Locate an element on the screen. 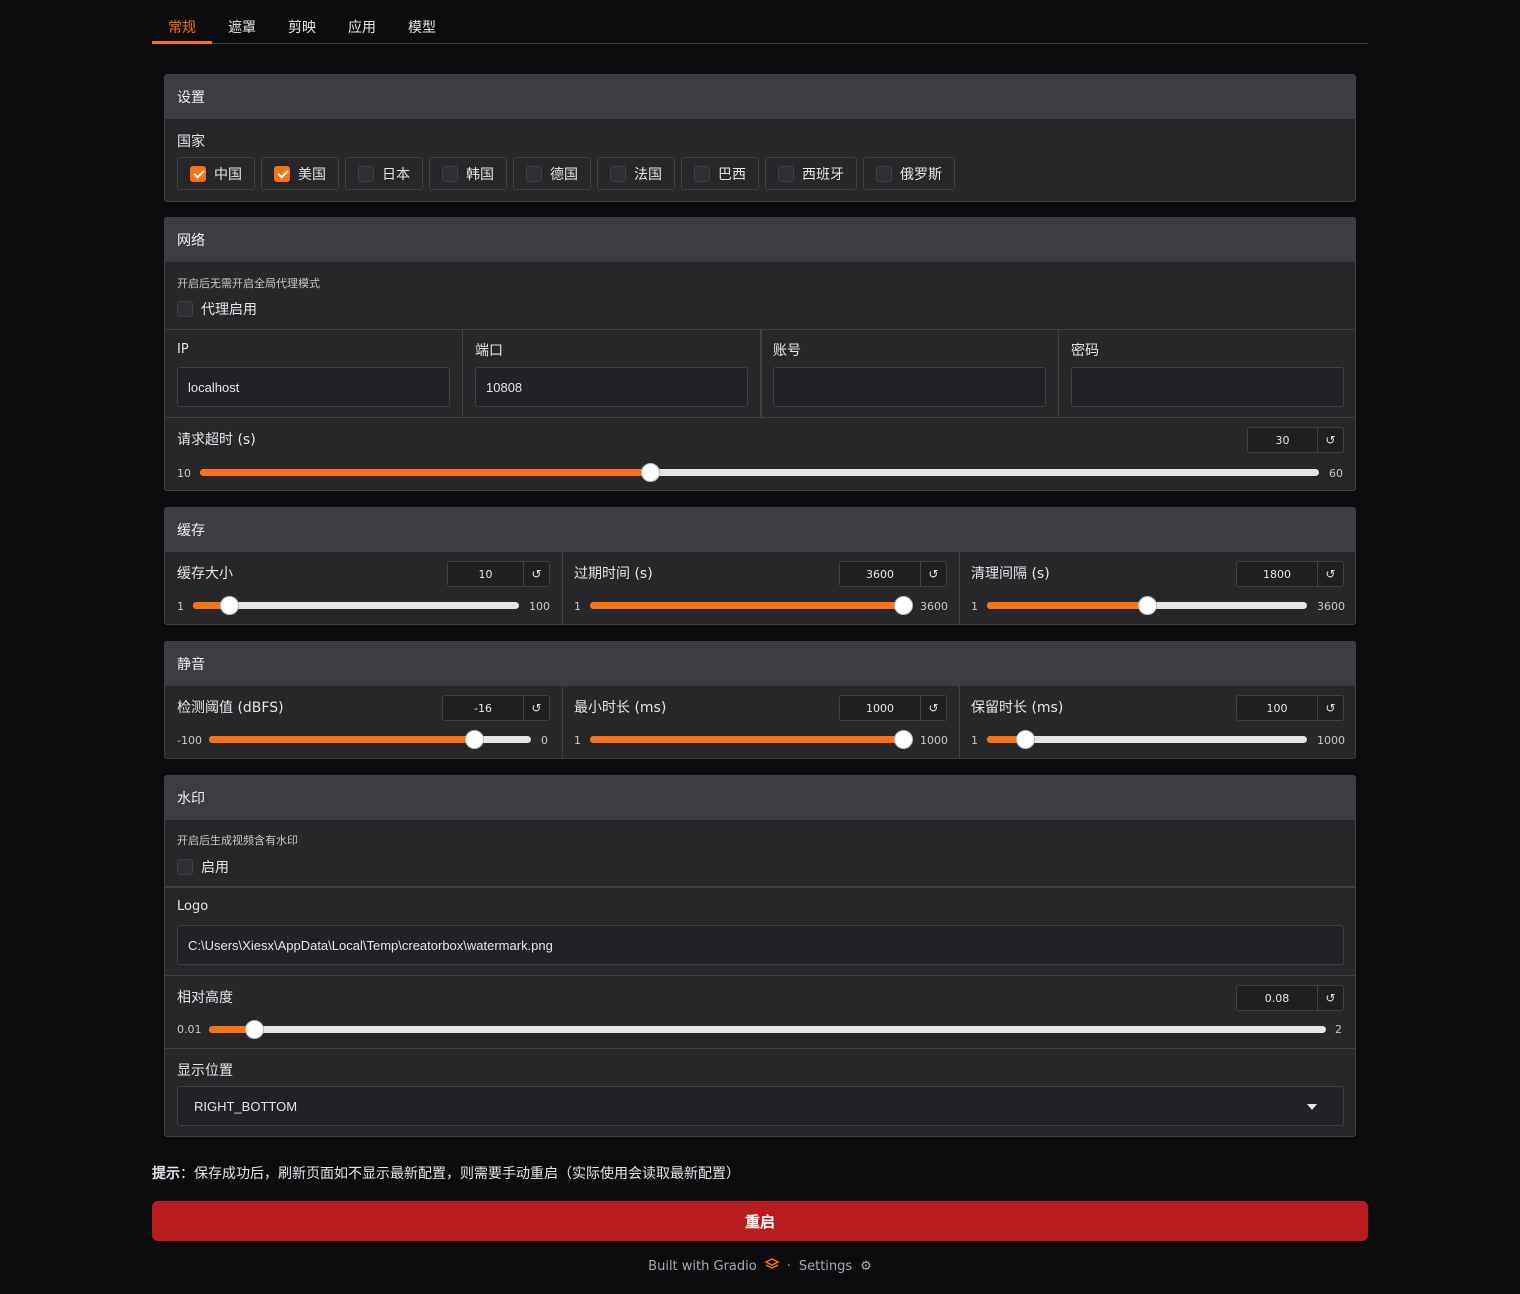  tab-mask: 遮罩 is located at coordinates (242, 27).